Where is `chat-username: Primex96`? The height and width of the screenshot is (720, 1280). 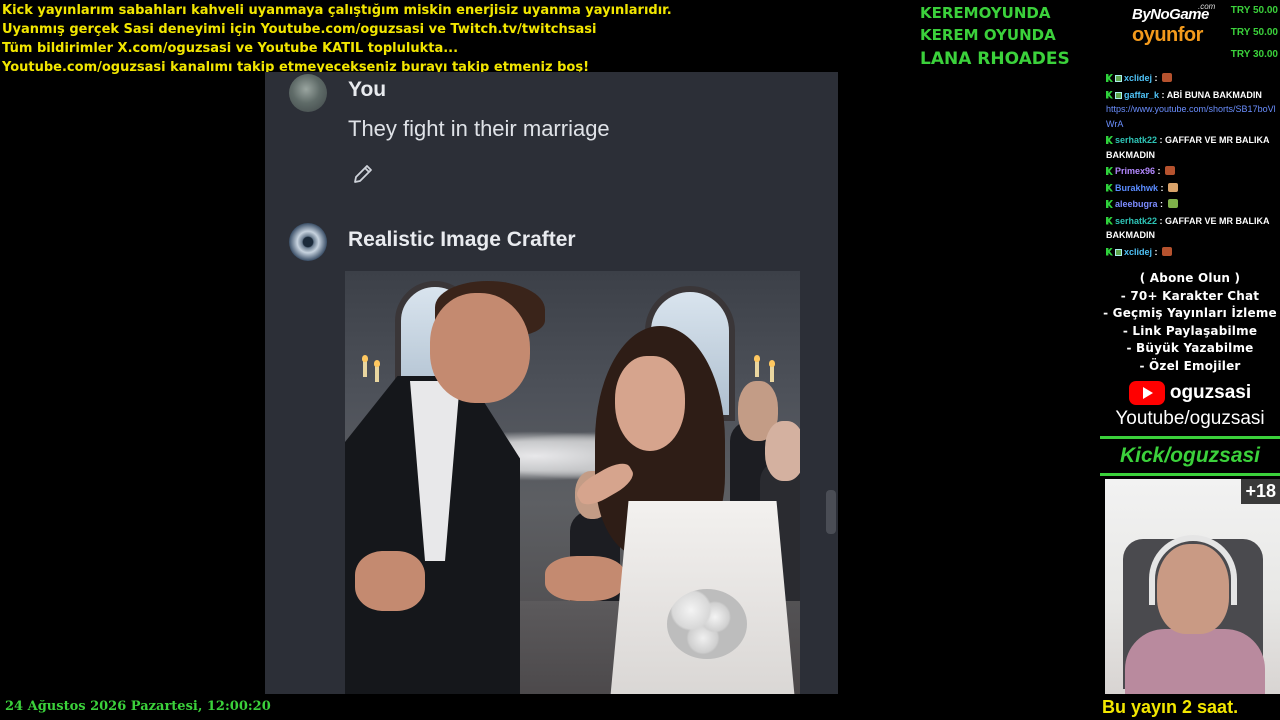 chat-username: Primex96 is located at coordinates (1135, 171).